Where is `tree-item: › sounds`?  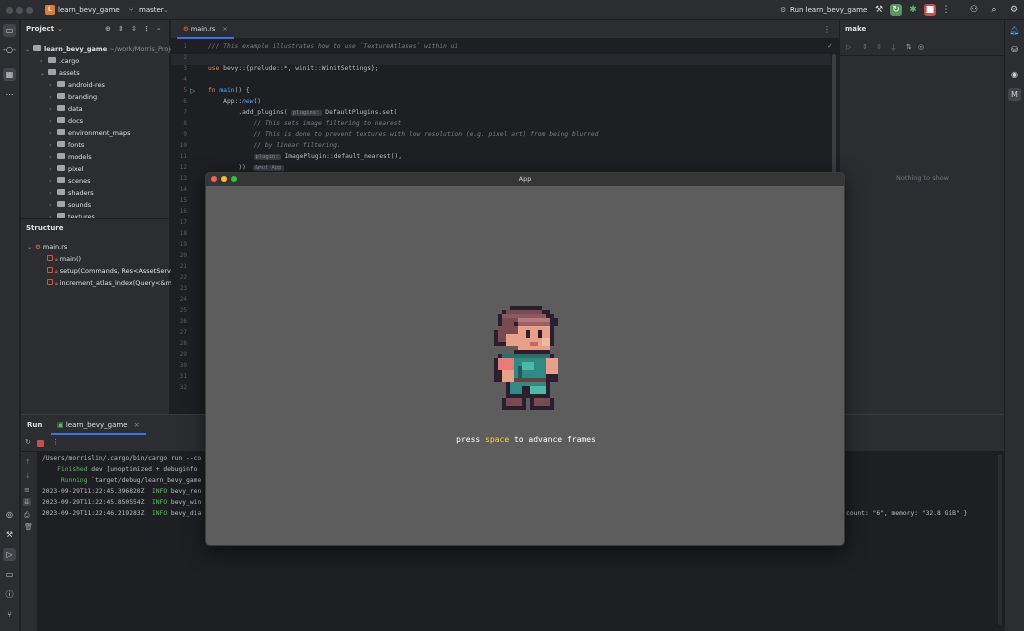
tree-item: › sounds is located at coordinates (70, 205).